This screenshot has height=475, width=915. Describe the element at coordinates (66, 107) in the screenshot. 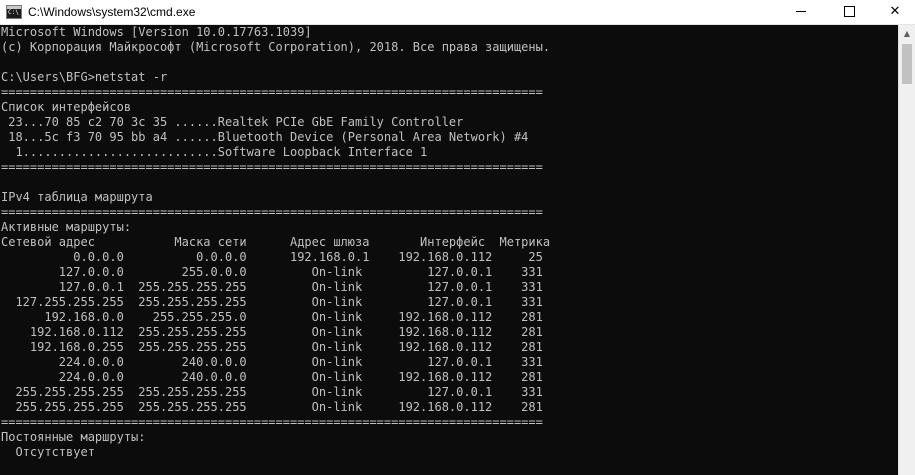

I see `console-line: Список интерфейсов` at that location.